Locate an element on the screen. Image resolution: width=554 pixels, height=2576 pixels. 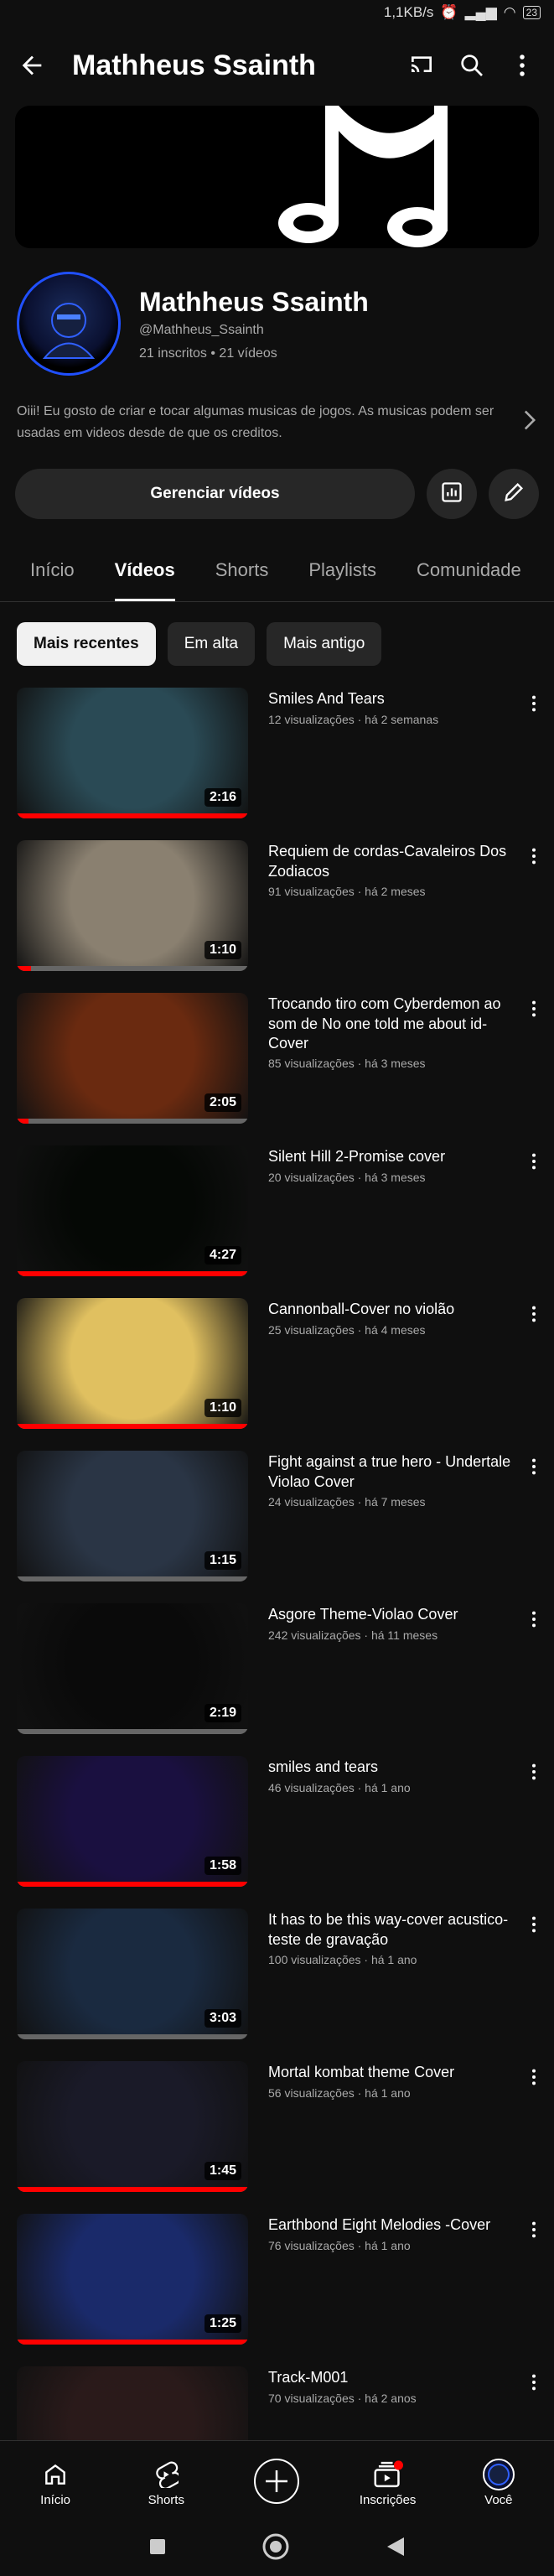
video-duration: 2:16 is located at coordinates (223, 798).